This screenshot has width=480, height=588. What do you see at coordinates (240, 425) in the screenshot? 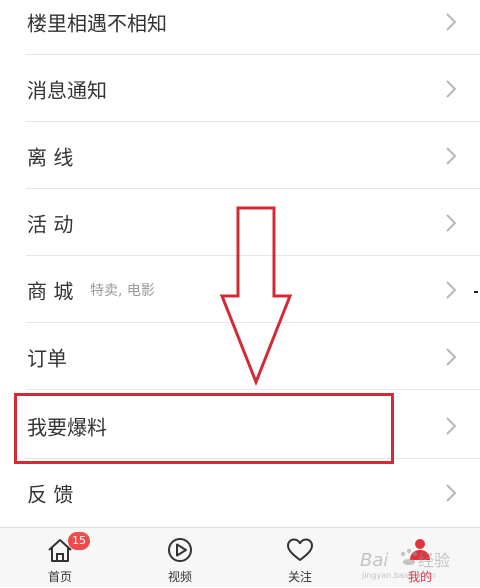
I see `menu-item-report-news: 我要爆料` at bounding box center [240, 425].